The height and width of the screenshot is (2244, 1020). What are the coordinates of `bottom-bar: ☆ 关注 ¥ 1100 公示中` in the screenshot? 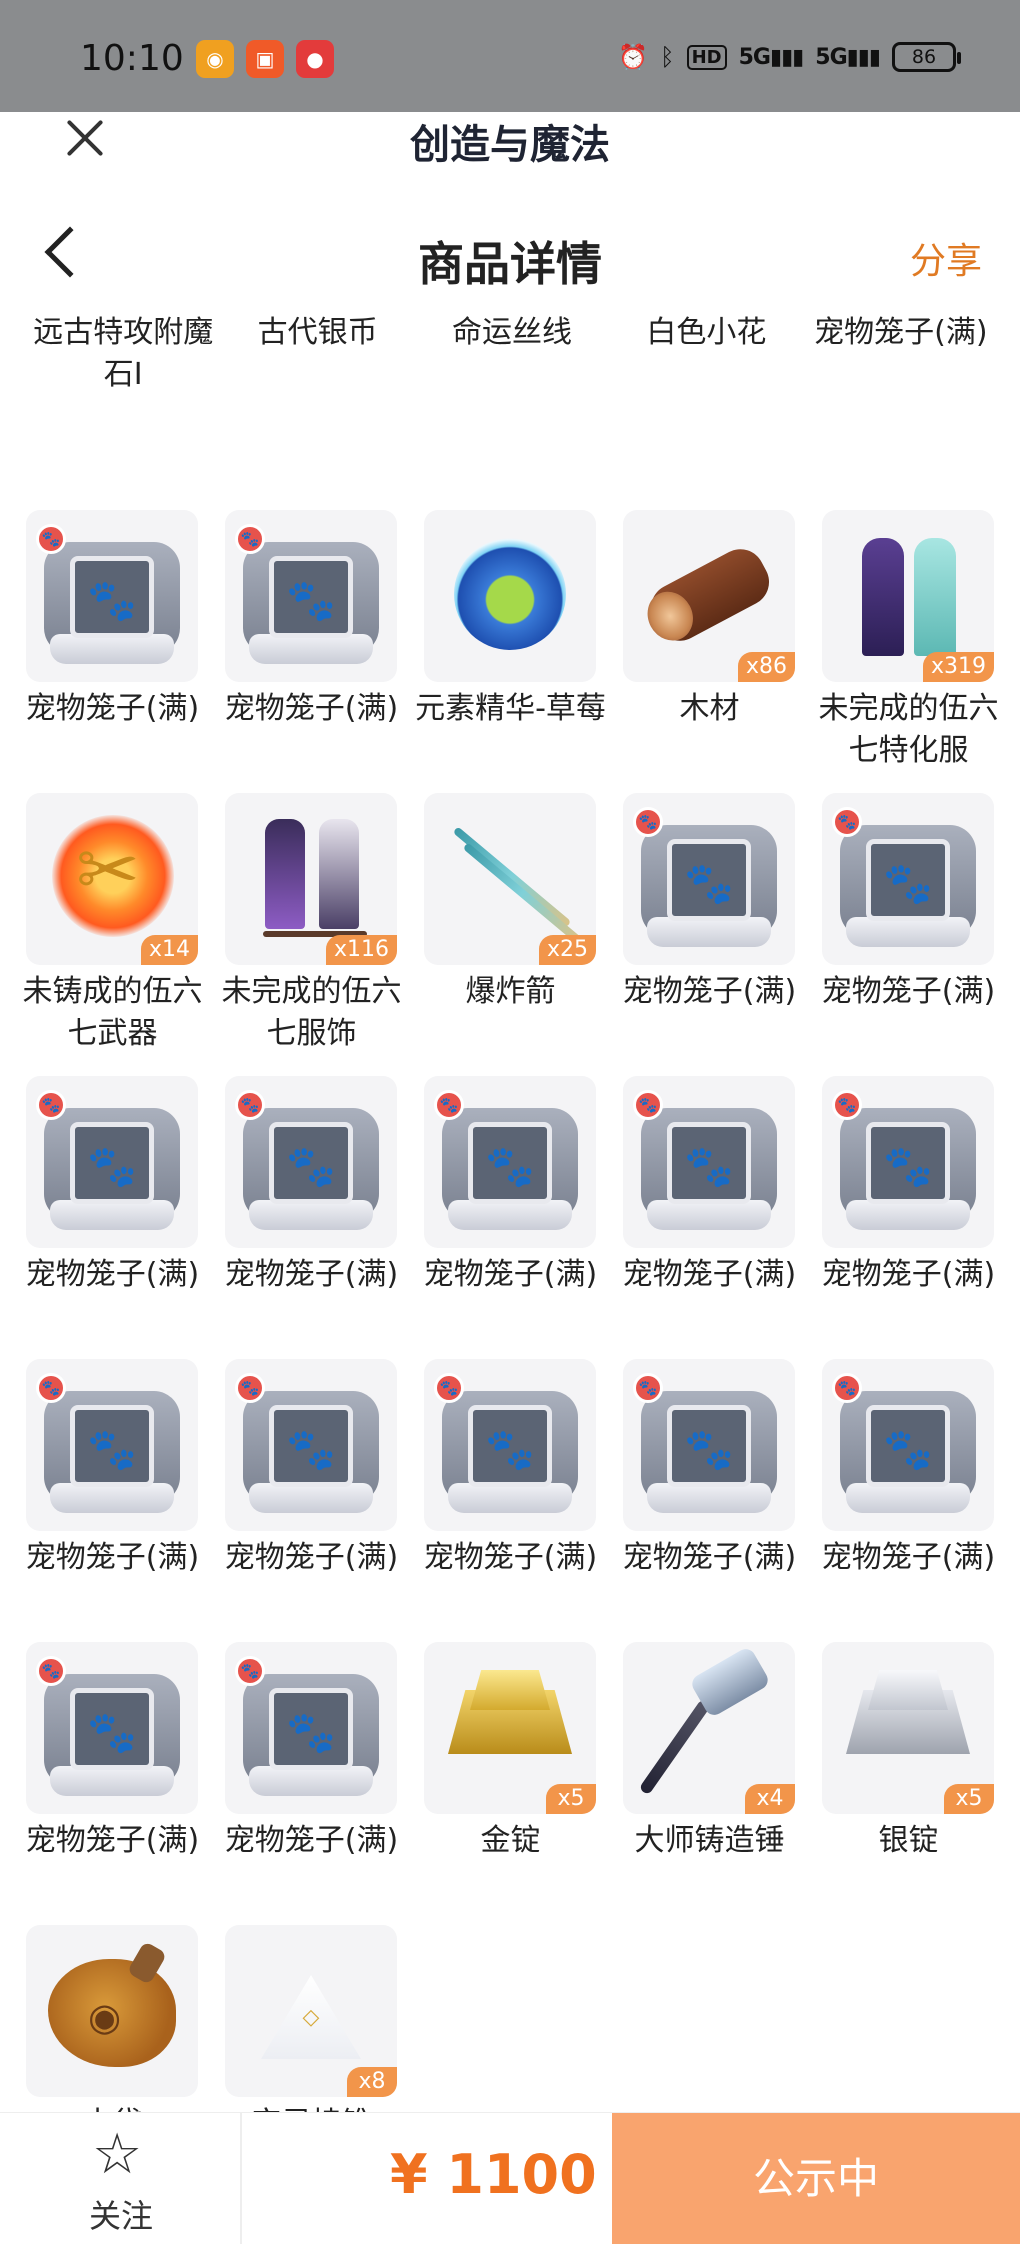 It's located at (510, 2178).